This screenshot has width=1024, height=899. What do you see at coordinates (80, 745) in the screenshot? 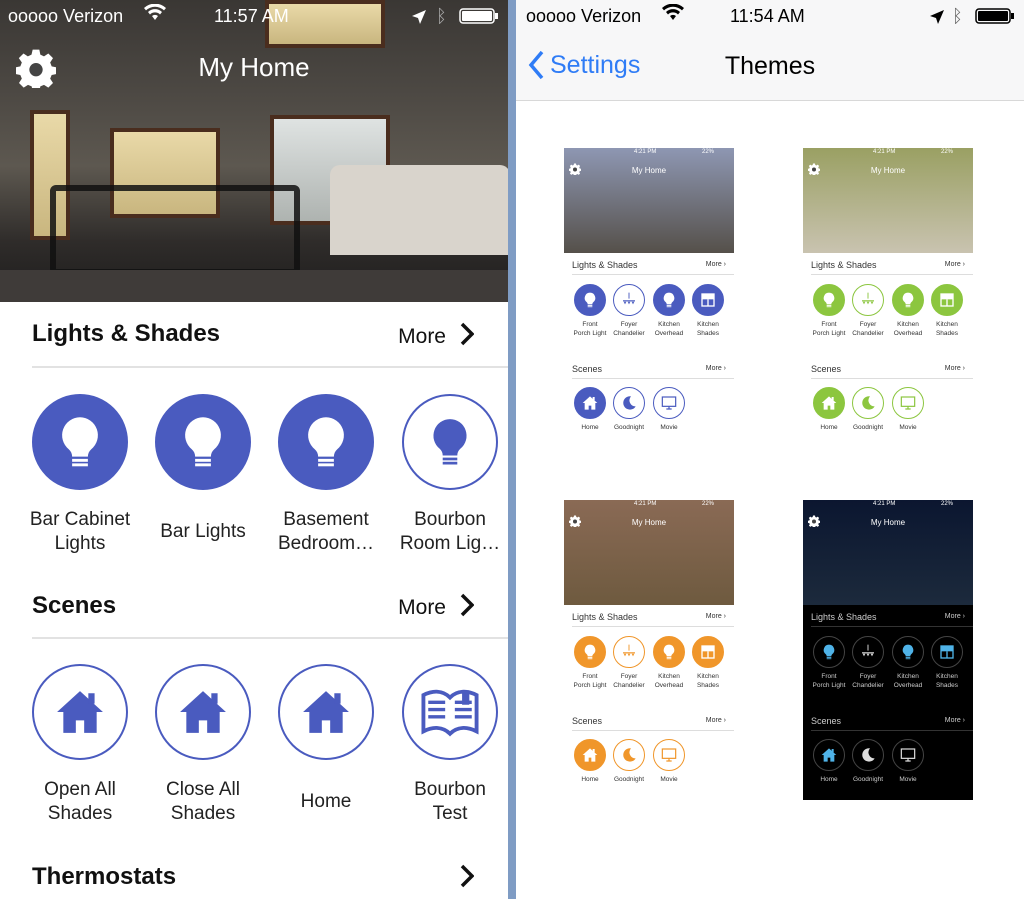
I see `scene-tile: Open All Shades` at bounding box center [80, 745].